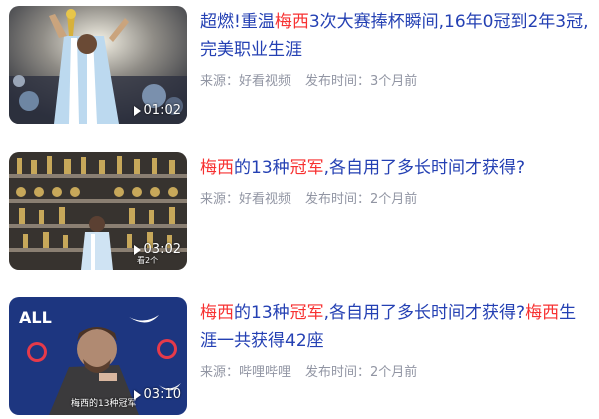  What do you see at coordinates (104, 404) in the screenshot?
I see `thumbnail-caption: 梅西的13种冠军` at bounding box center [104, 404].